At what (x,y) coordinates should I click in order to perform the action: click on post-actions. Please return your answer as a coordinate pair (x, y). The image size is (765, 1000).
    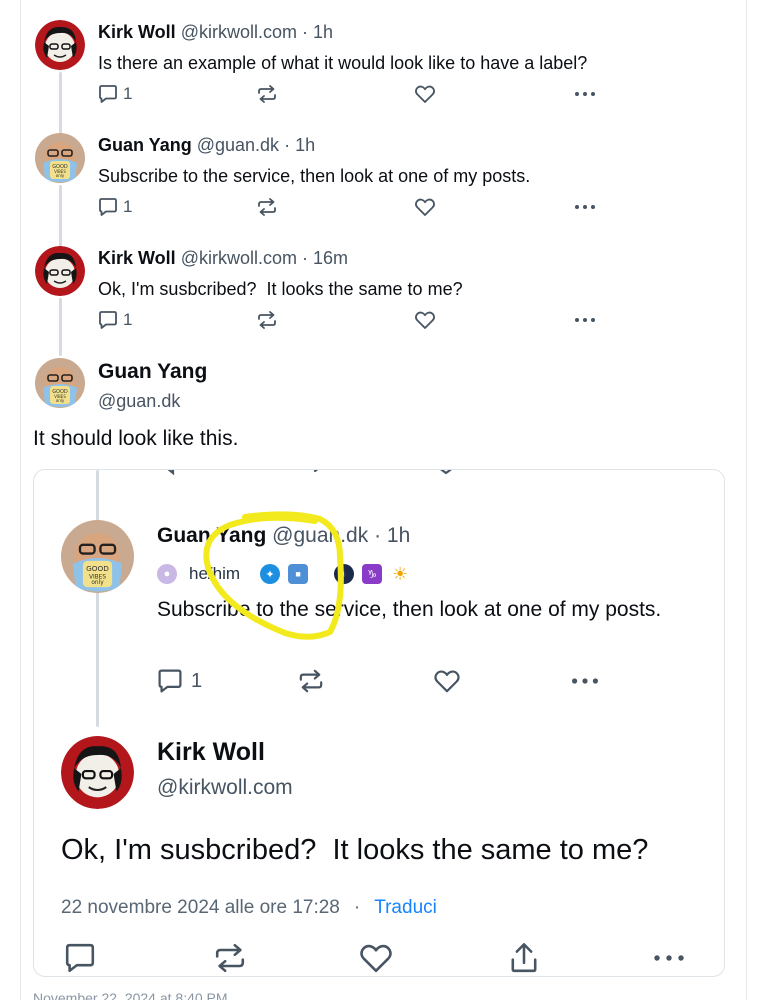
    Looking at the image, I should click on (381, 959).